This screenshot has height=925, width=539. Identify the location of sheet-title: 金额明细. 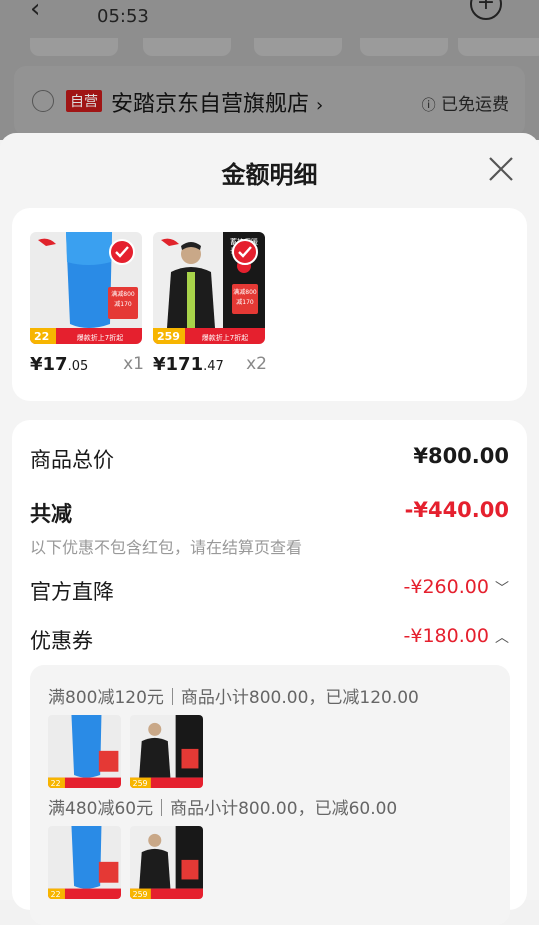
(269, 175).